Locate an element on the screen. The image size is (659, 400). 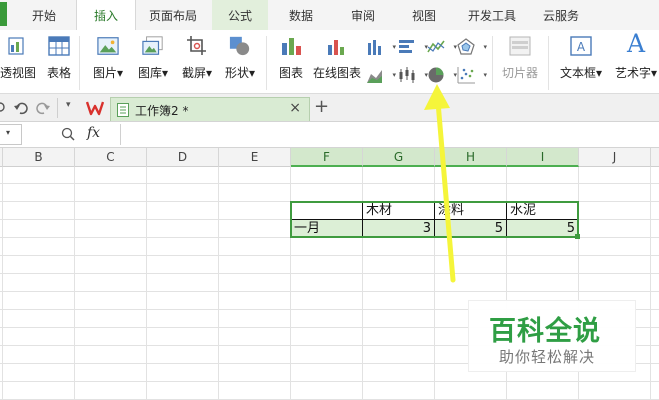
annotation-arrow is located at coordinates (440, 183).